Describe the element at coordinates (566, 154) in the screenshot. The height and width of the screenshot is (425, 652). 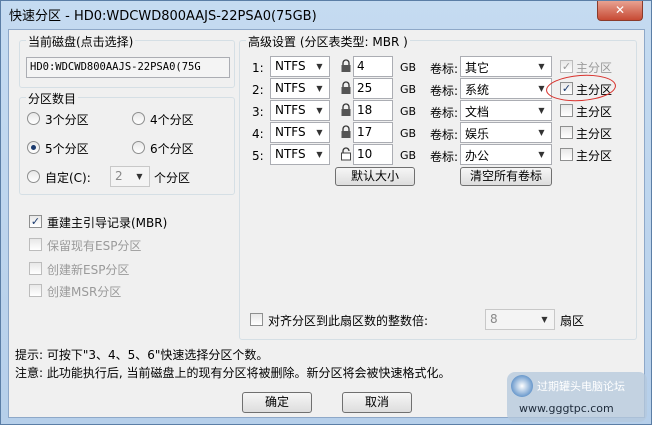
I see `row5-primary-checkbox` at that location.